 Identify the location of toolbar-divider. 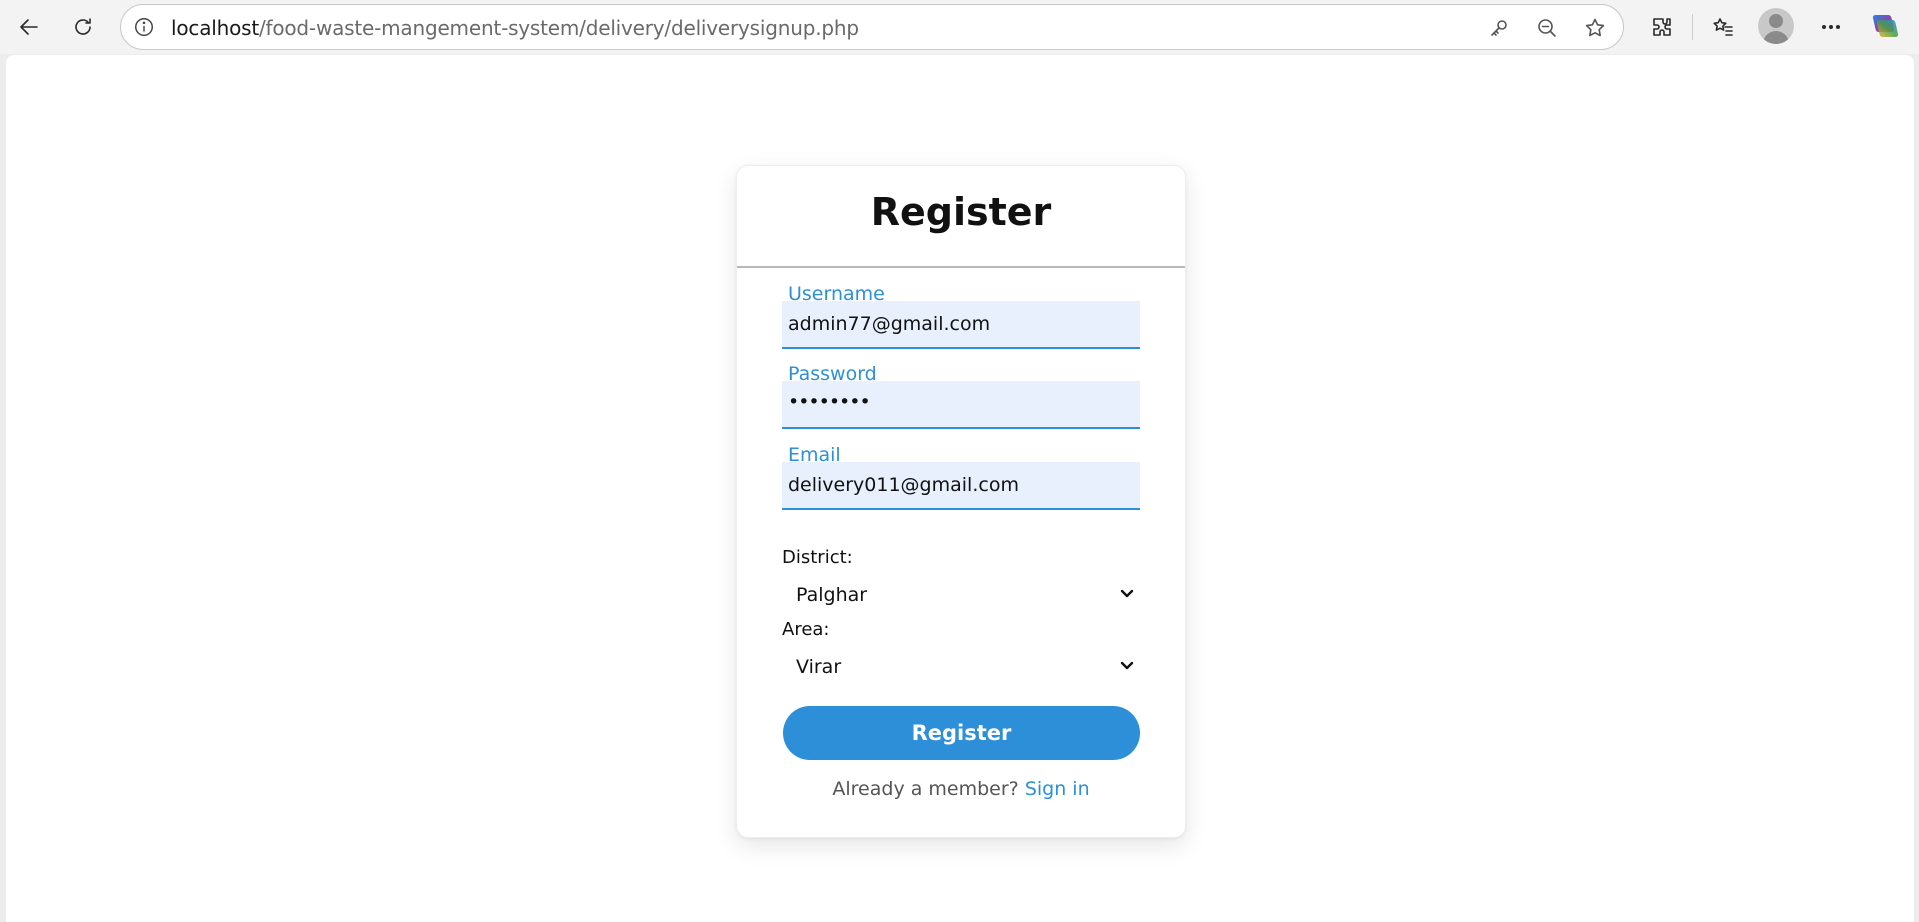
(1692, 27).